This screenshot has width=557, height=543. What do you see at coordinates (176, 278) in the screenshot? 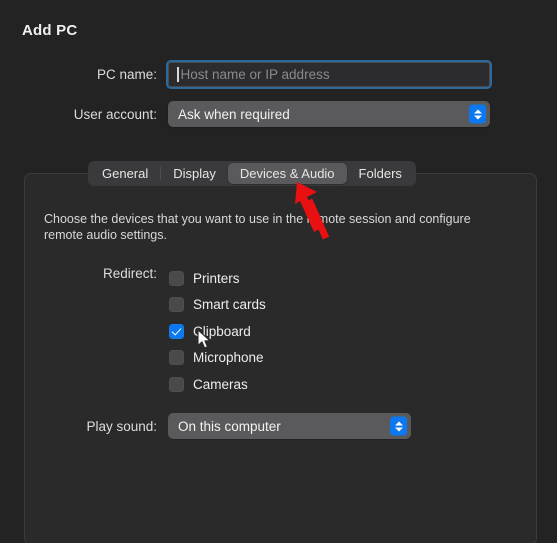
I see `checkbox-printers` at bounding box center [176, 278].